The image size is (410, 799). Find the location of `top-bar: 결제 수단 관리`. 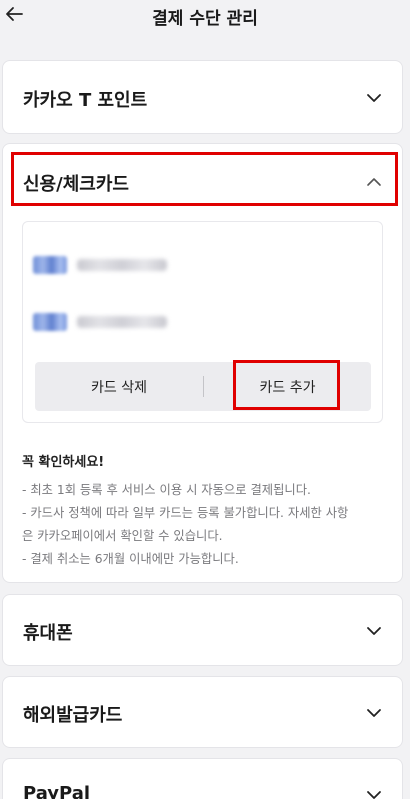

top-bar: 결제 수단 관리 is located at coordinates (205, 17).